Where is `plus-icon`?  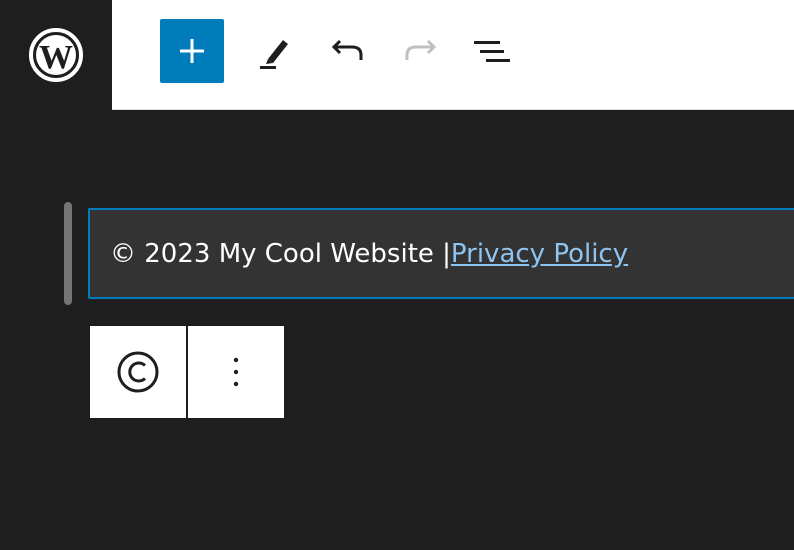
plus-icon is located at coordinates (192, 51).